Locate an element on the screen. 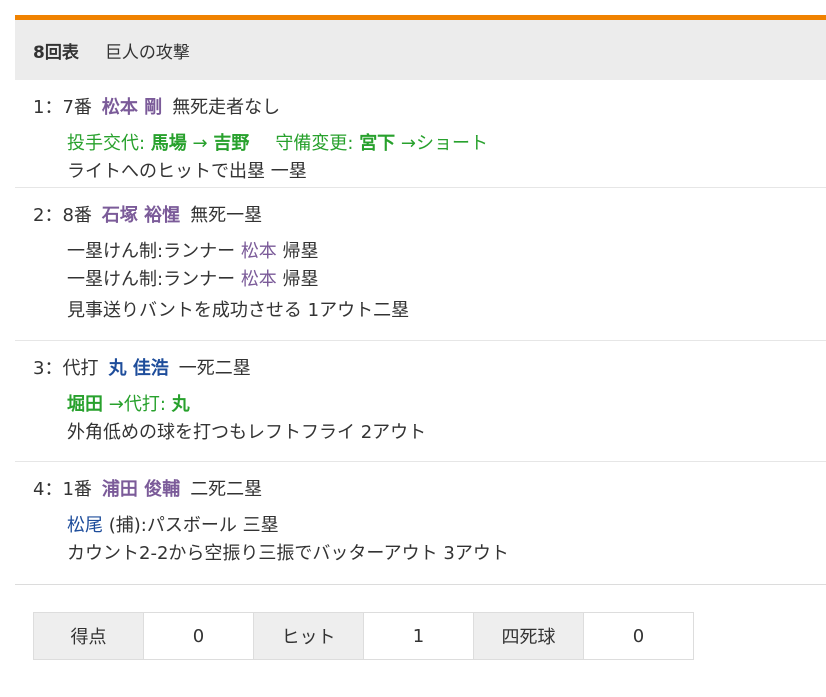 Image resolution: width=826 pixels, height=697 pixels. batter-name: 浦田 俊輔 is located at coordinates (141, 489).